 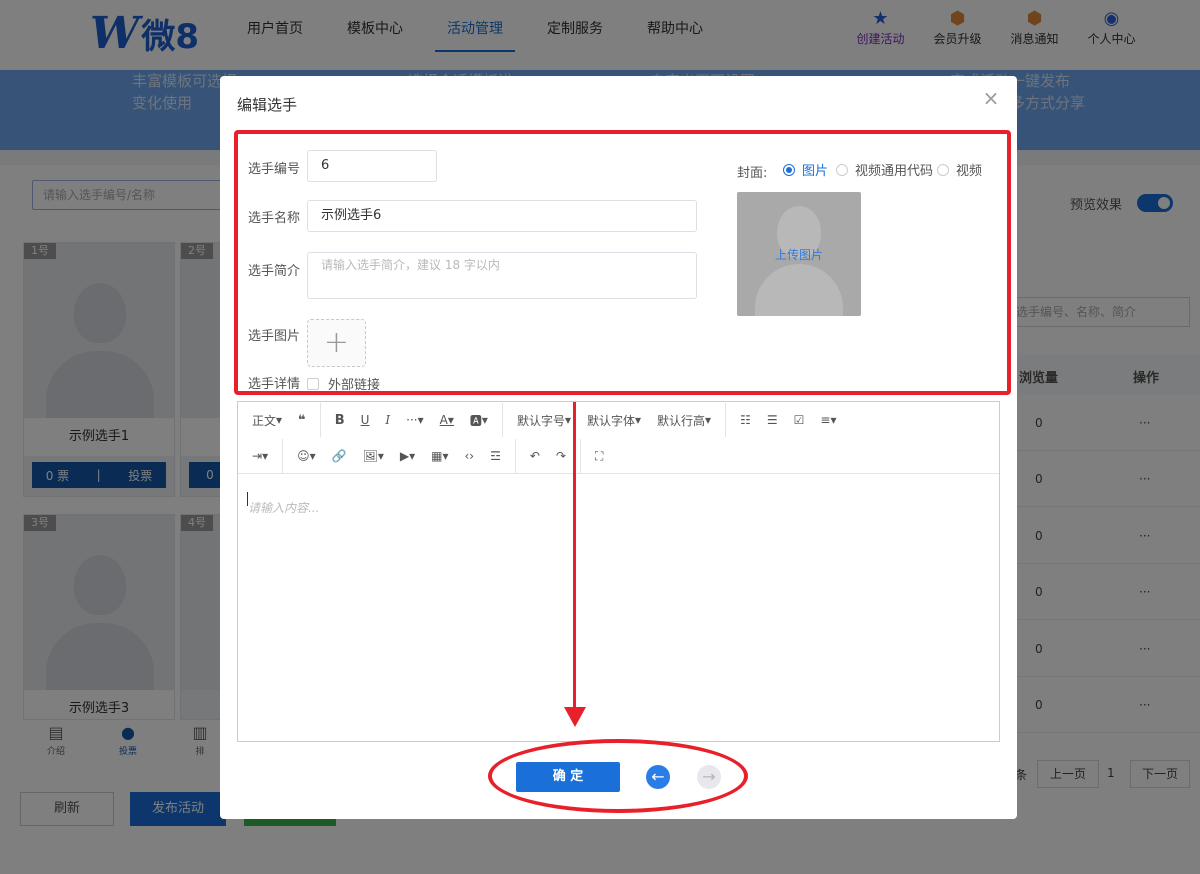 I want to click on code-icon: ‹›, so click(x=470, y=456).